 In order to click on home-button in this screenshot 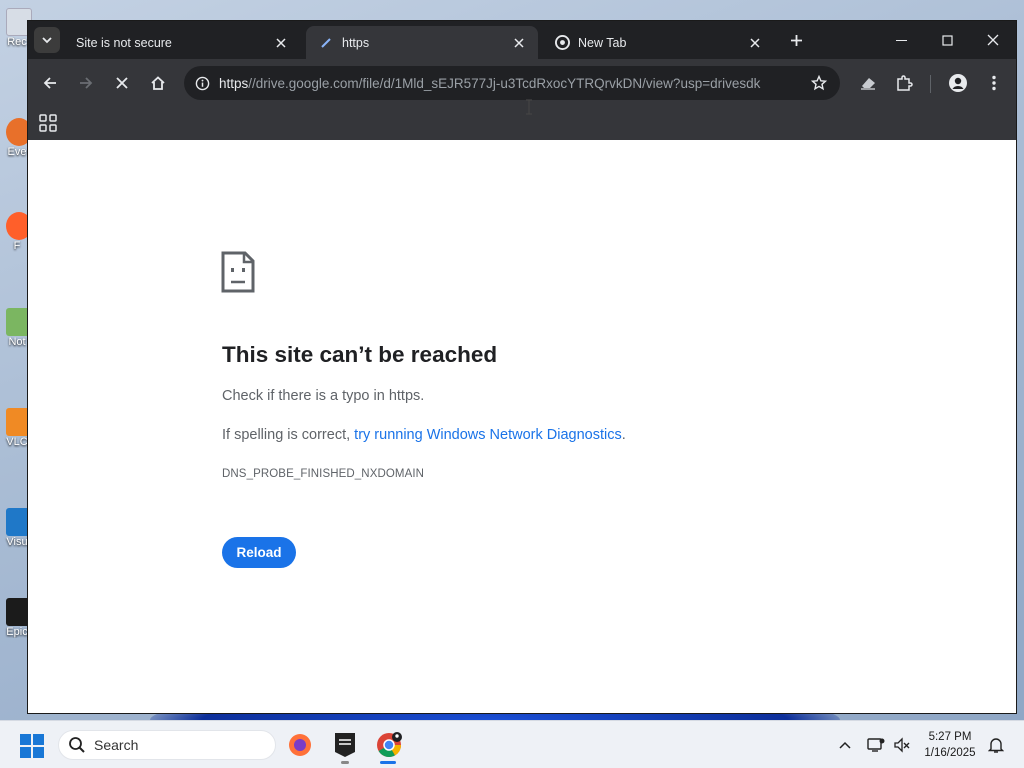, I will do `click(158, 83)`.